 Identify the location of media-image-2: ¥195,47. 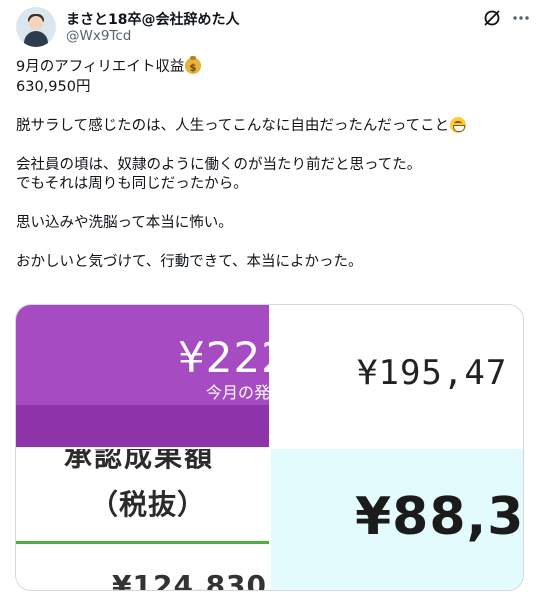
(397, 376).